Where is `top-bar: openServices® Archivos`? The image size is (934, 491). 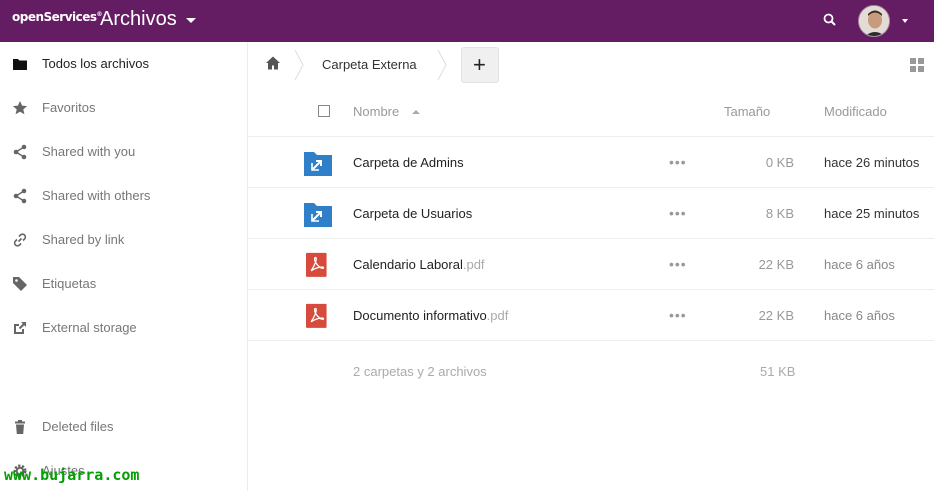
top-bar: openServices® Archivos is located at coordinates (467, 21).